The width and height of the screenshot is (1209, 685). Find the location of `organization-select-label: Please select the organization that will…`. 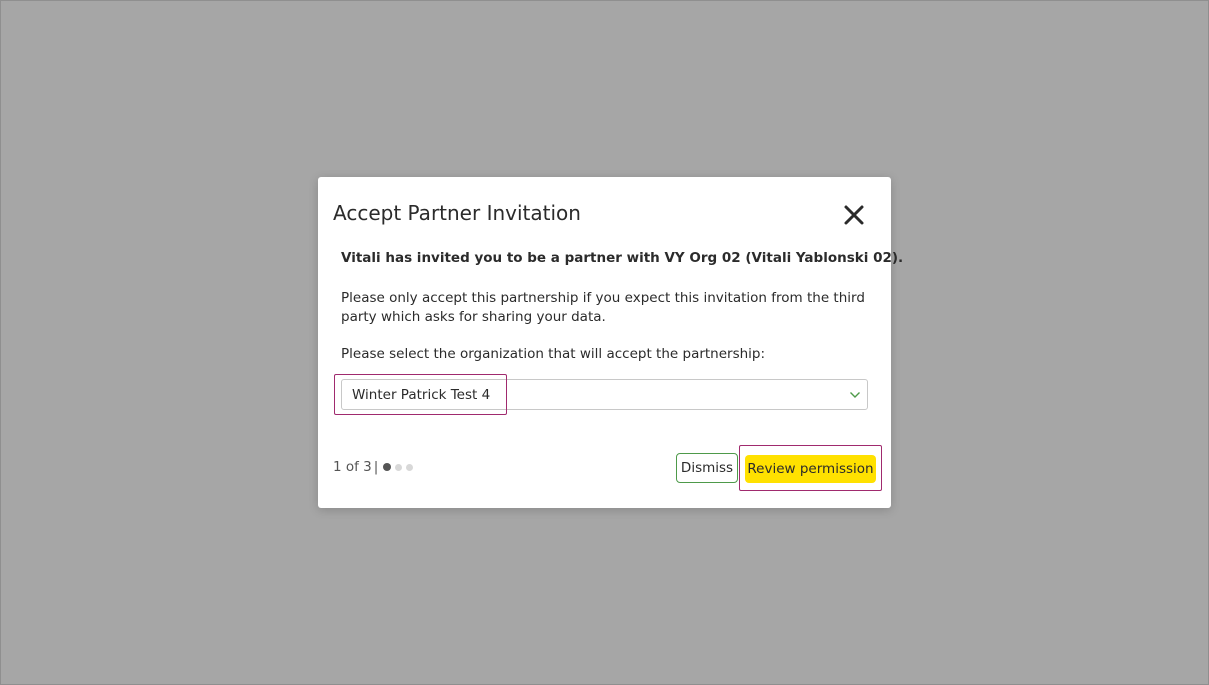

organization-select-label: Please select the organization that will… is located at coordinates (553, 354).